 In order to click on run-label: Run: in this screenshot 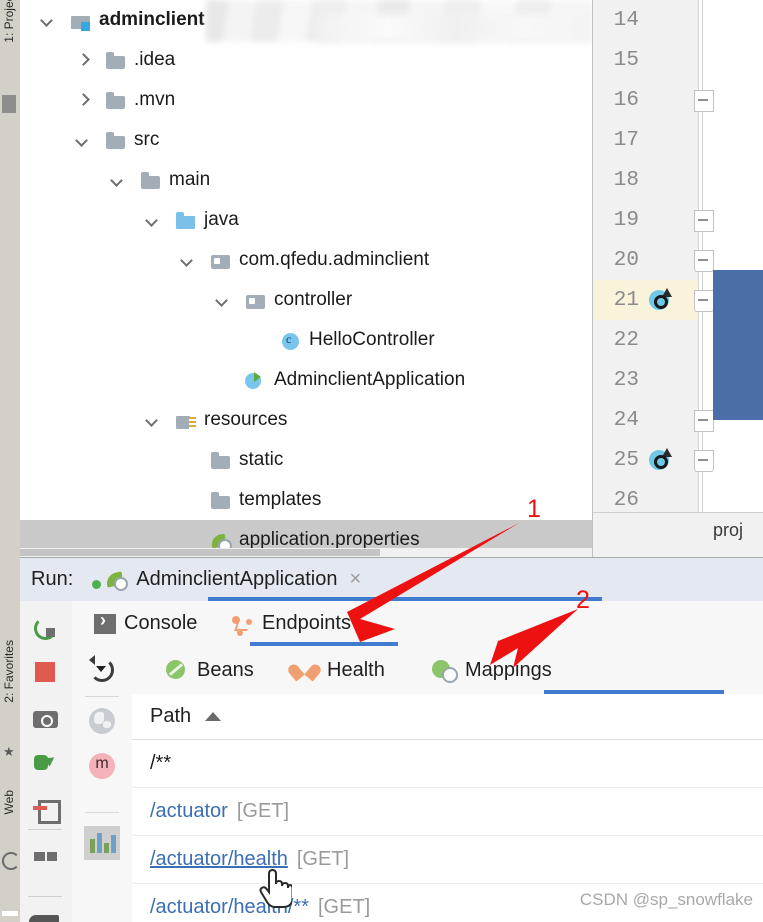, I will do `click(52, 579)`.